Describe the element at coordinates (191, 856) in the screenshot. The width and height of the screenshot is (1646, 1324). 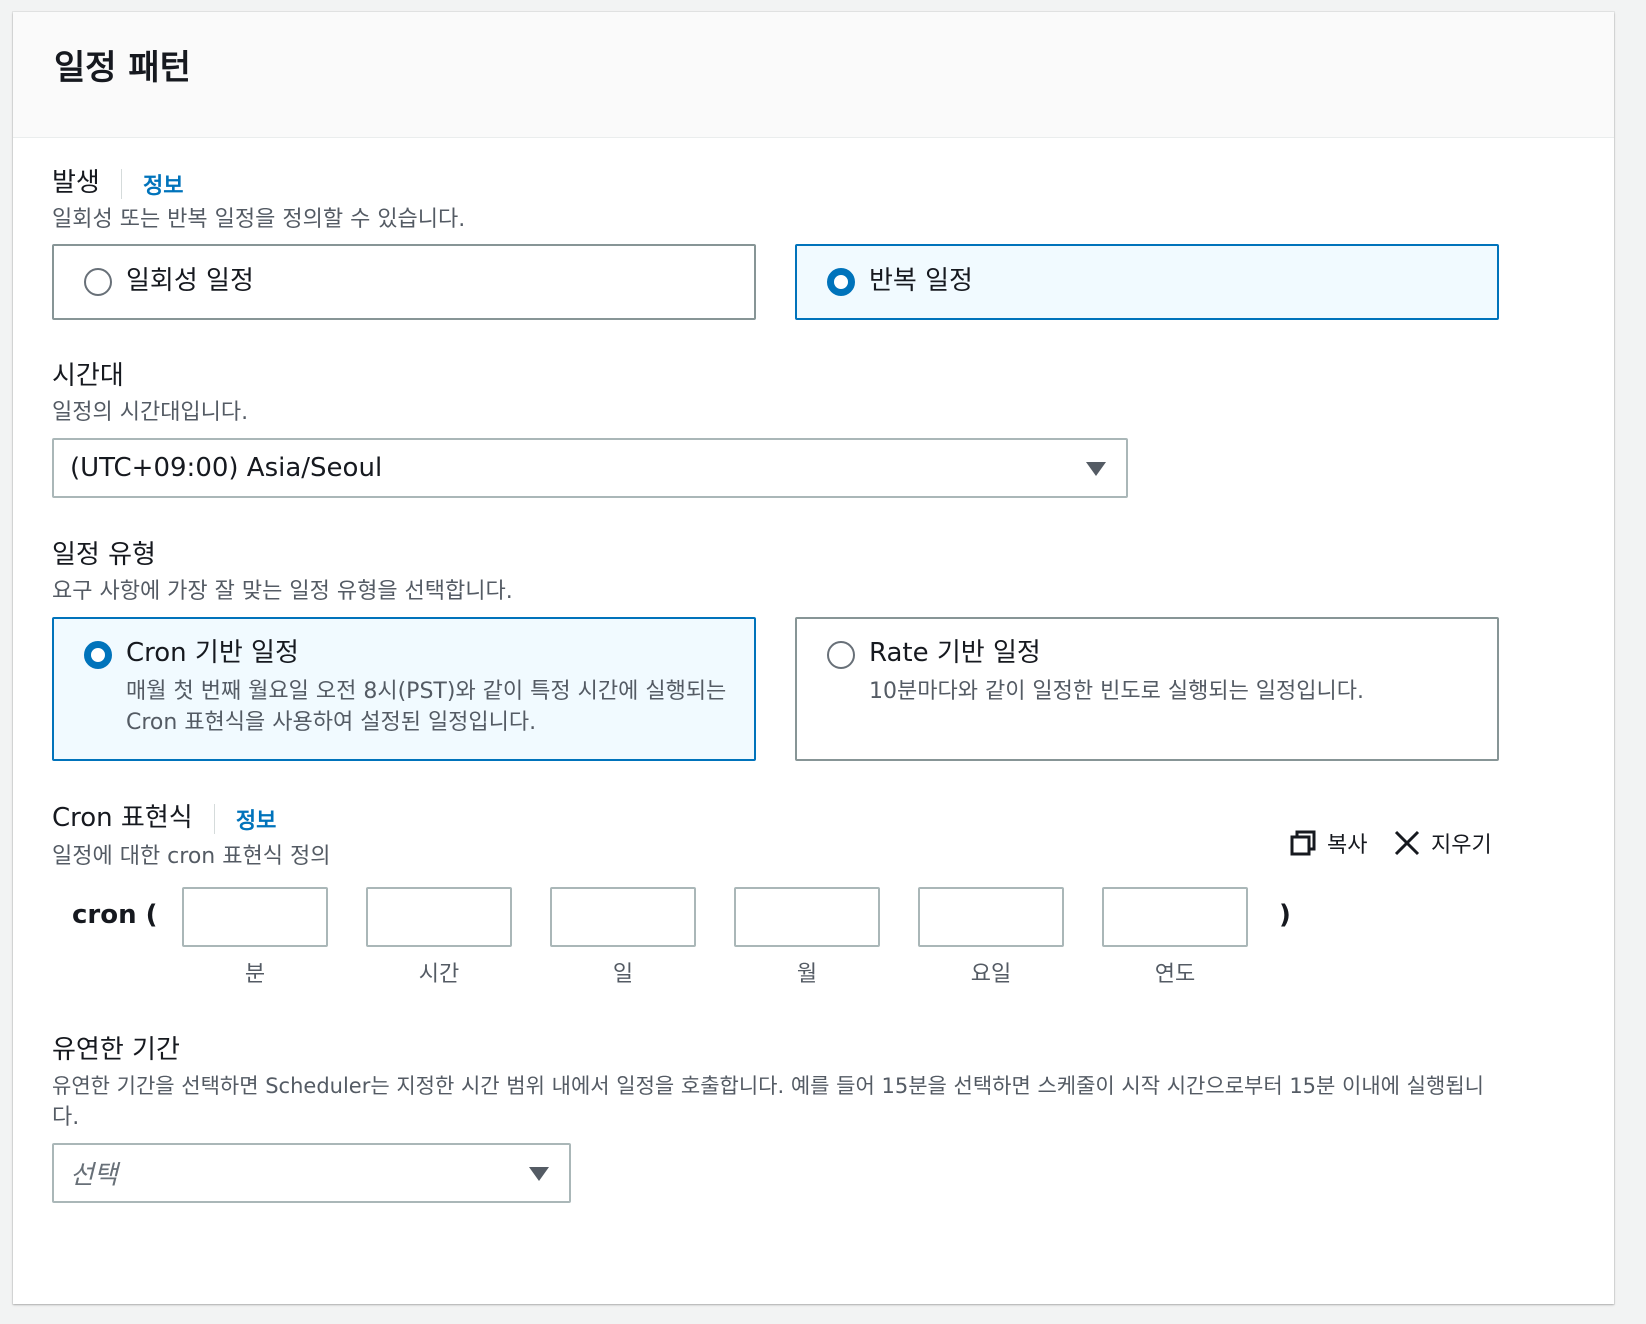
I see `cron-expression-description: 일정에 대한 cron 표현식 정의` at that location.